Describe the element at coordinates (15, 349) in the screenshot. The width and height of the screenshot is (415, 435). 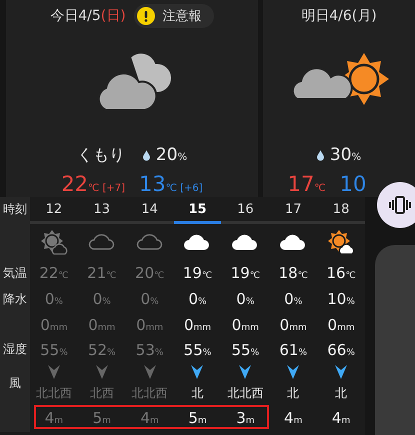
I see `row-label: 湿度` at that location.